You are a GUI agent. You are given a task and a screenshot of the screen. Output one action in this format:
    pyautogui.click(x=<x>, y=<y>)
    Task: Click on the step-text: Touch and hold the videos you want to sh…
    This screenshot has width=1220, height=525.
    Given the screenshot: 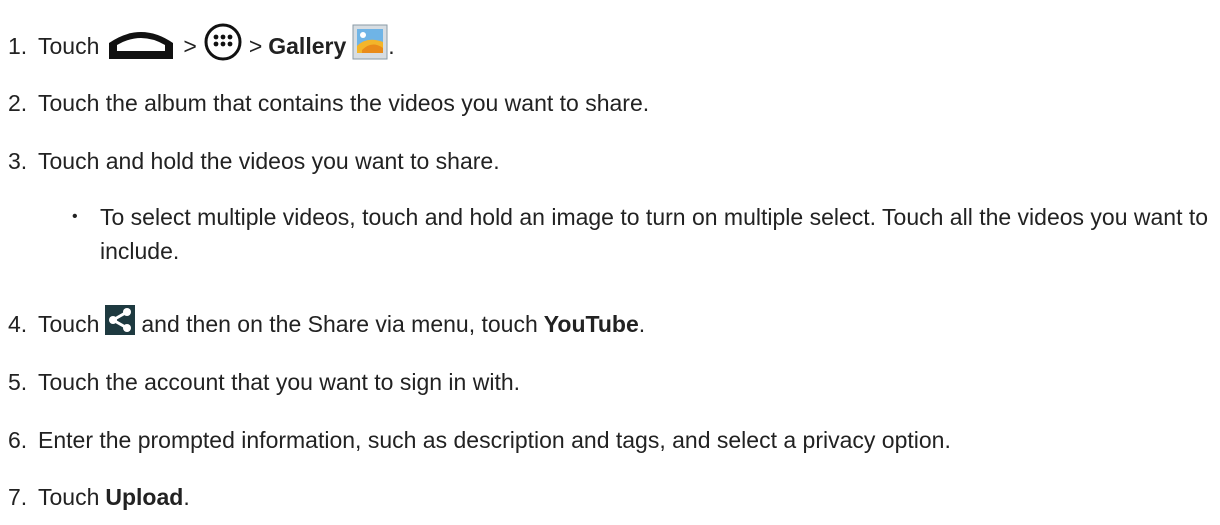 What is the action you would take?
    pyautogui.click(x=269, y=161)
    